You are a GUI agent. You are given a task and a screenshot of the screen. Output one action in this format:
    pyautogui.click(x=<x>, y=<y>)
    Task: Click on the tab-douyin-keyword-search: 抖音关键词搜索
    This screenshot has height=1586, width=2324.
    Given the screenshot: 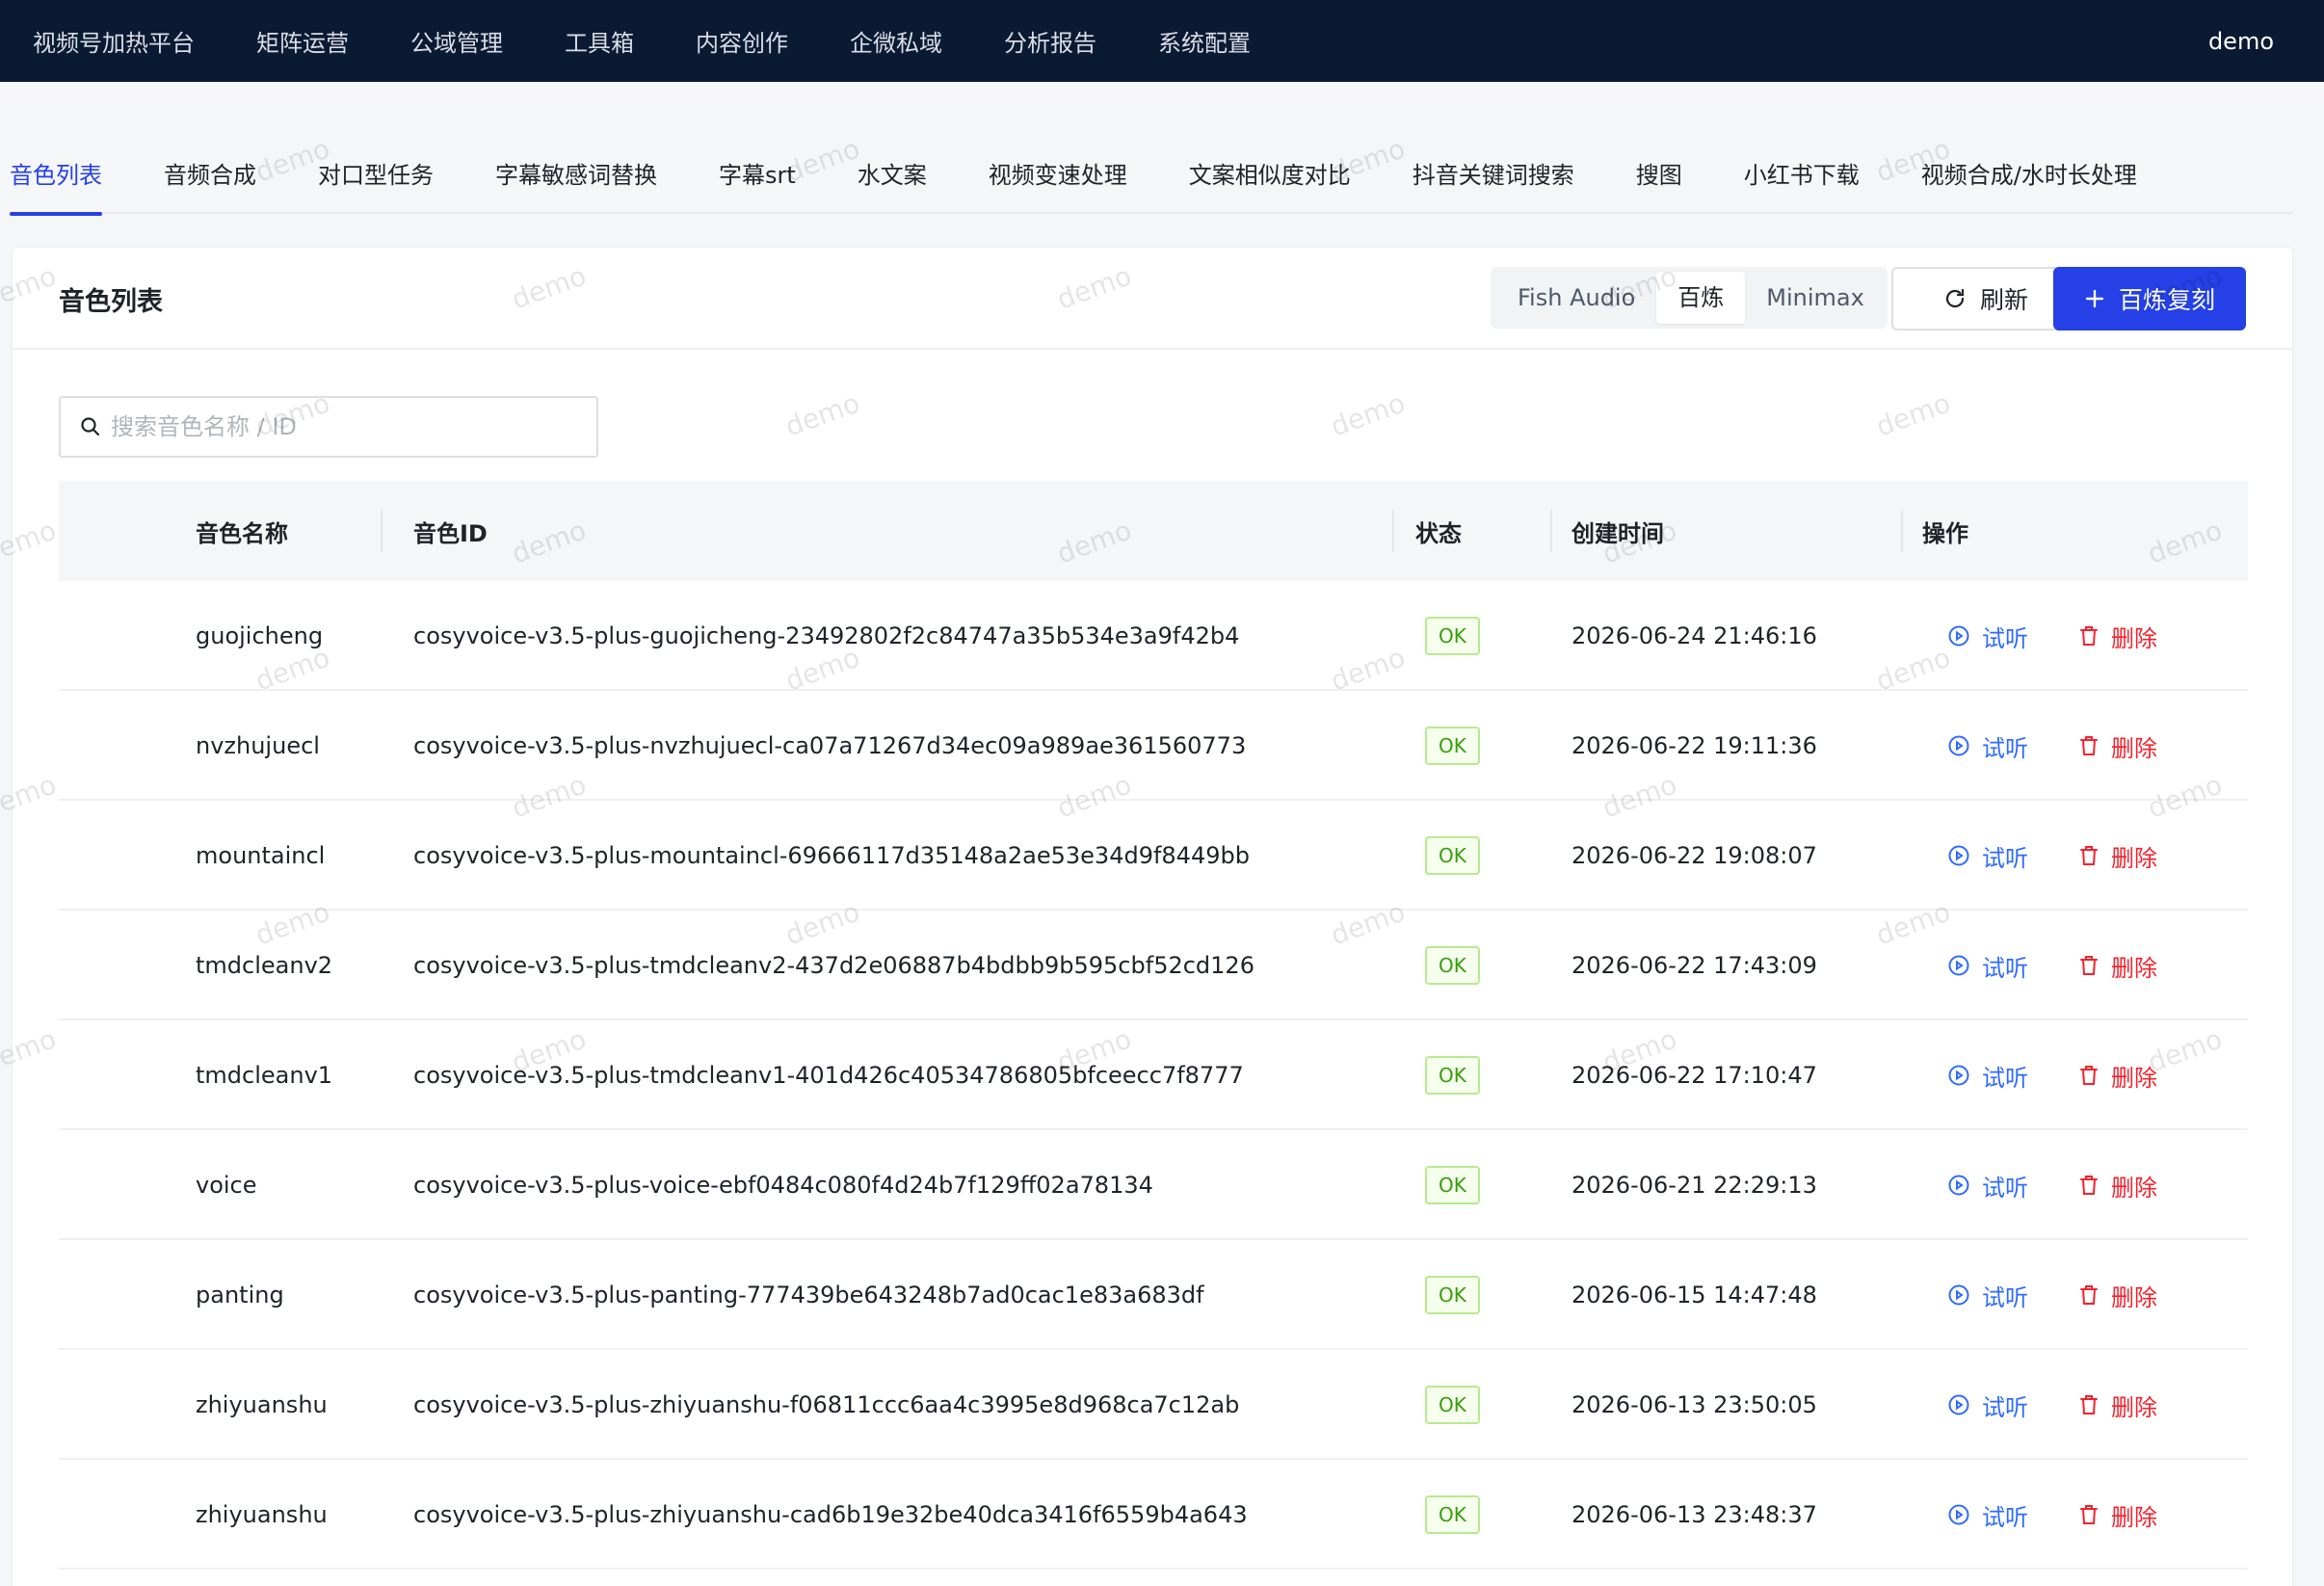 What is the action you would take?
    pyautogui.click(x=1494, y=169)
    